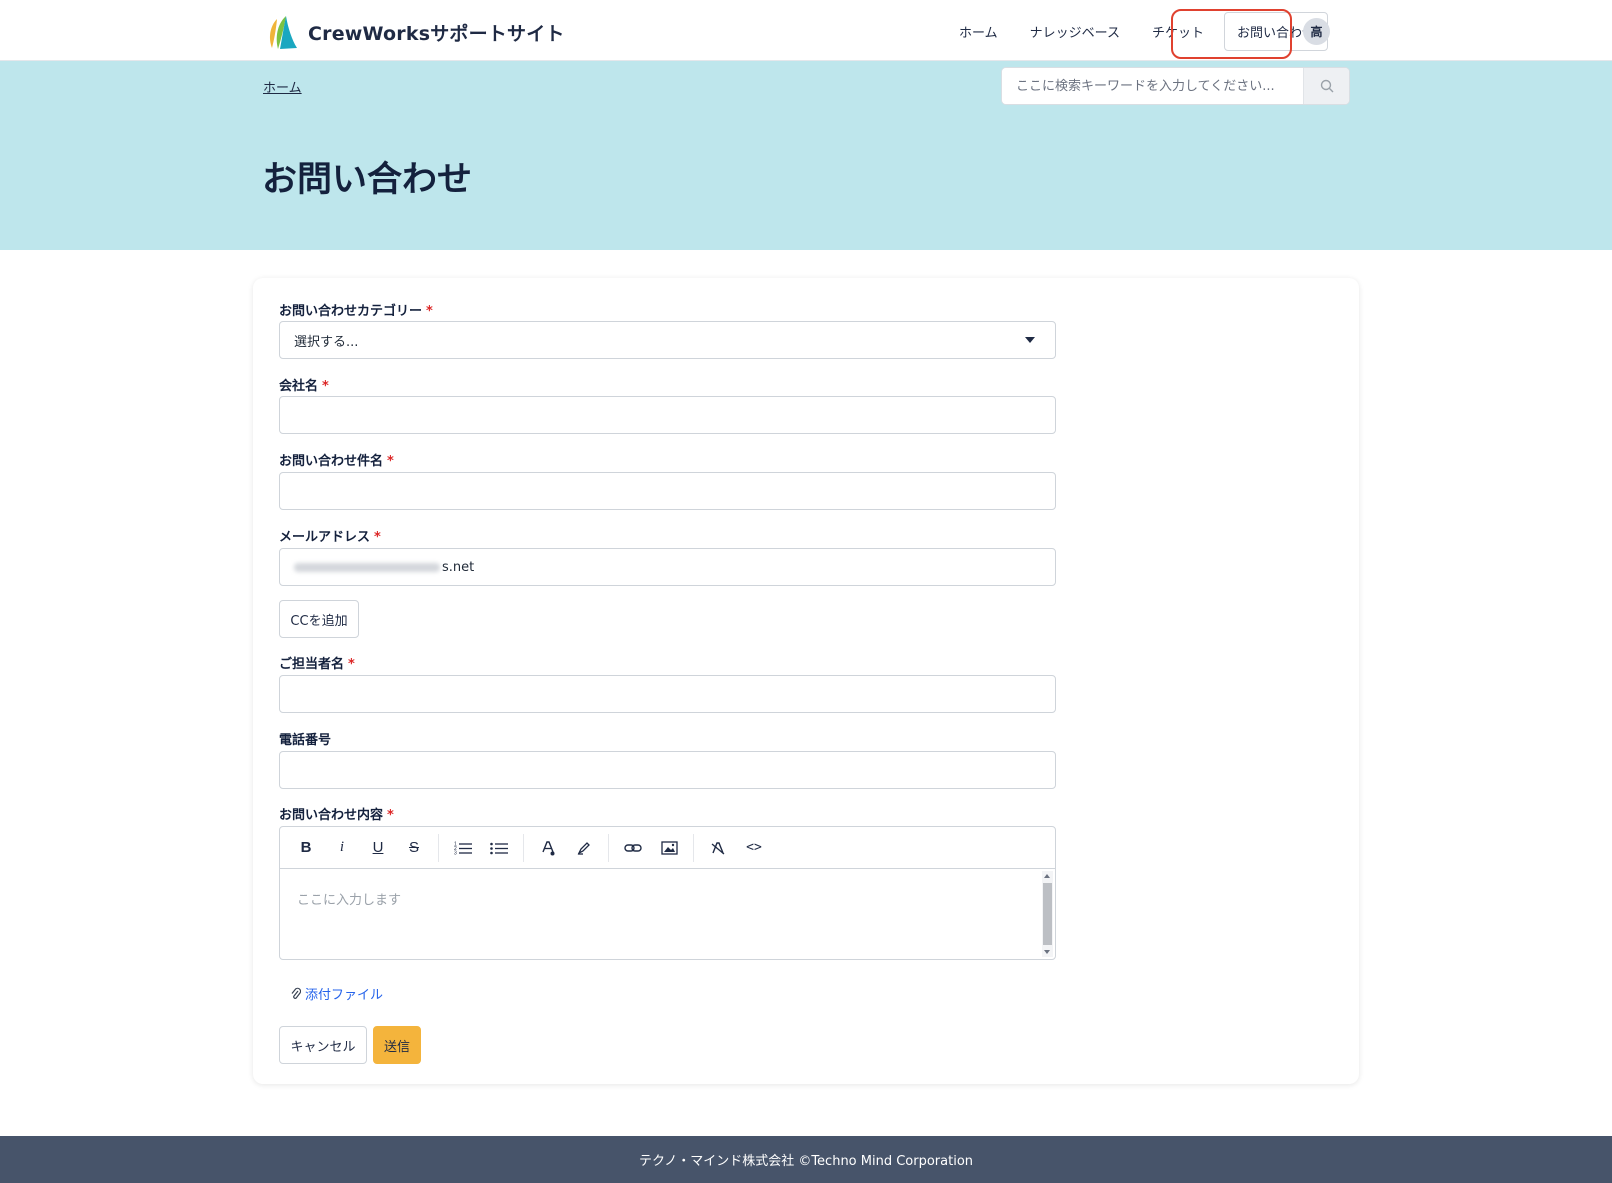  Describe the element at coordinates (367, 567) in the screenshot. I see `redacted-email-prefix` at that location.